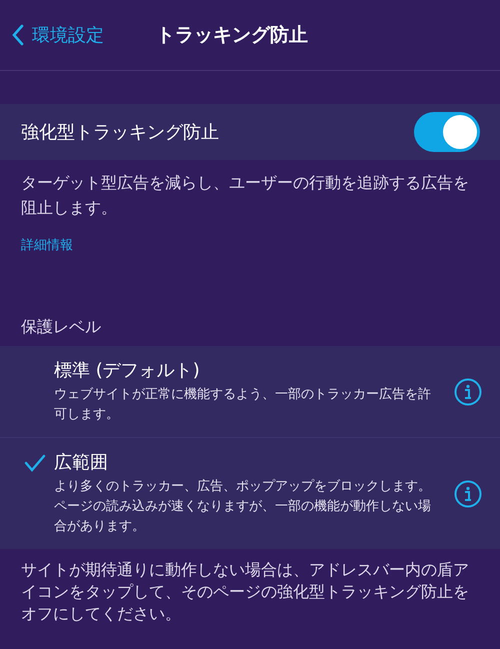 The image size is (500, 649). Describe the element at coordinates (120, 132) in the screenshot. I see `setting-label: 強化型トラッキング防止` at that location.